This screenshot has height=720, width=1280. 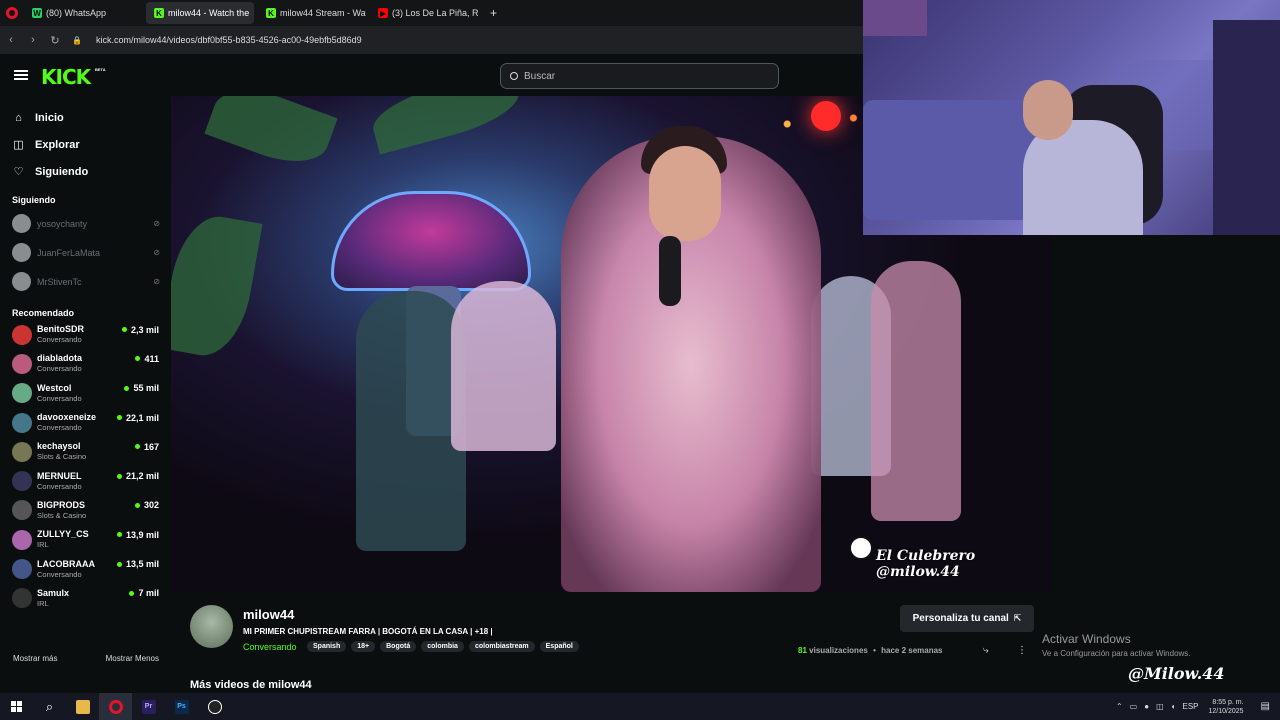 I want to click on recommended-item: ZULLYY_CS IRL 13,9 mil, so click(x=86, y=539).